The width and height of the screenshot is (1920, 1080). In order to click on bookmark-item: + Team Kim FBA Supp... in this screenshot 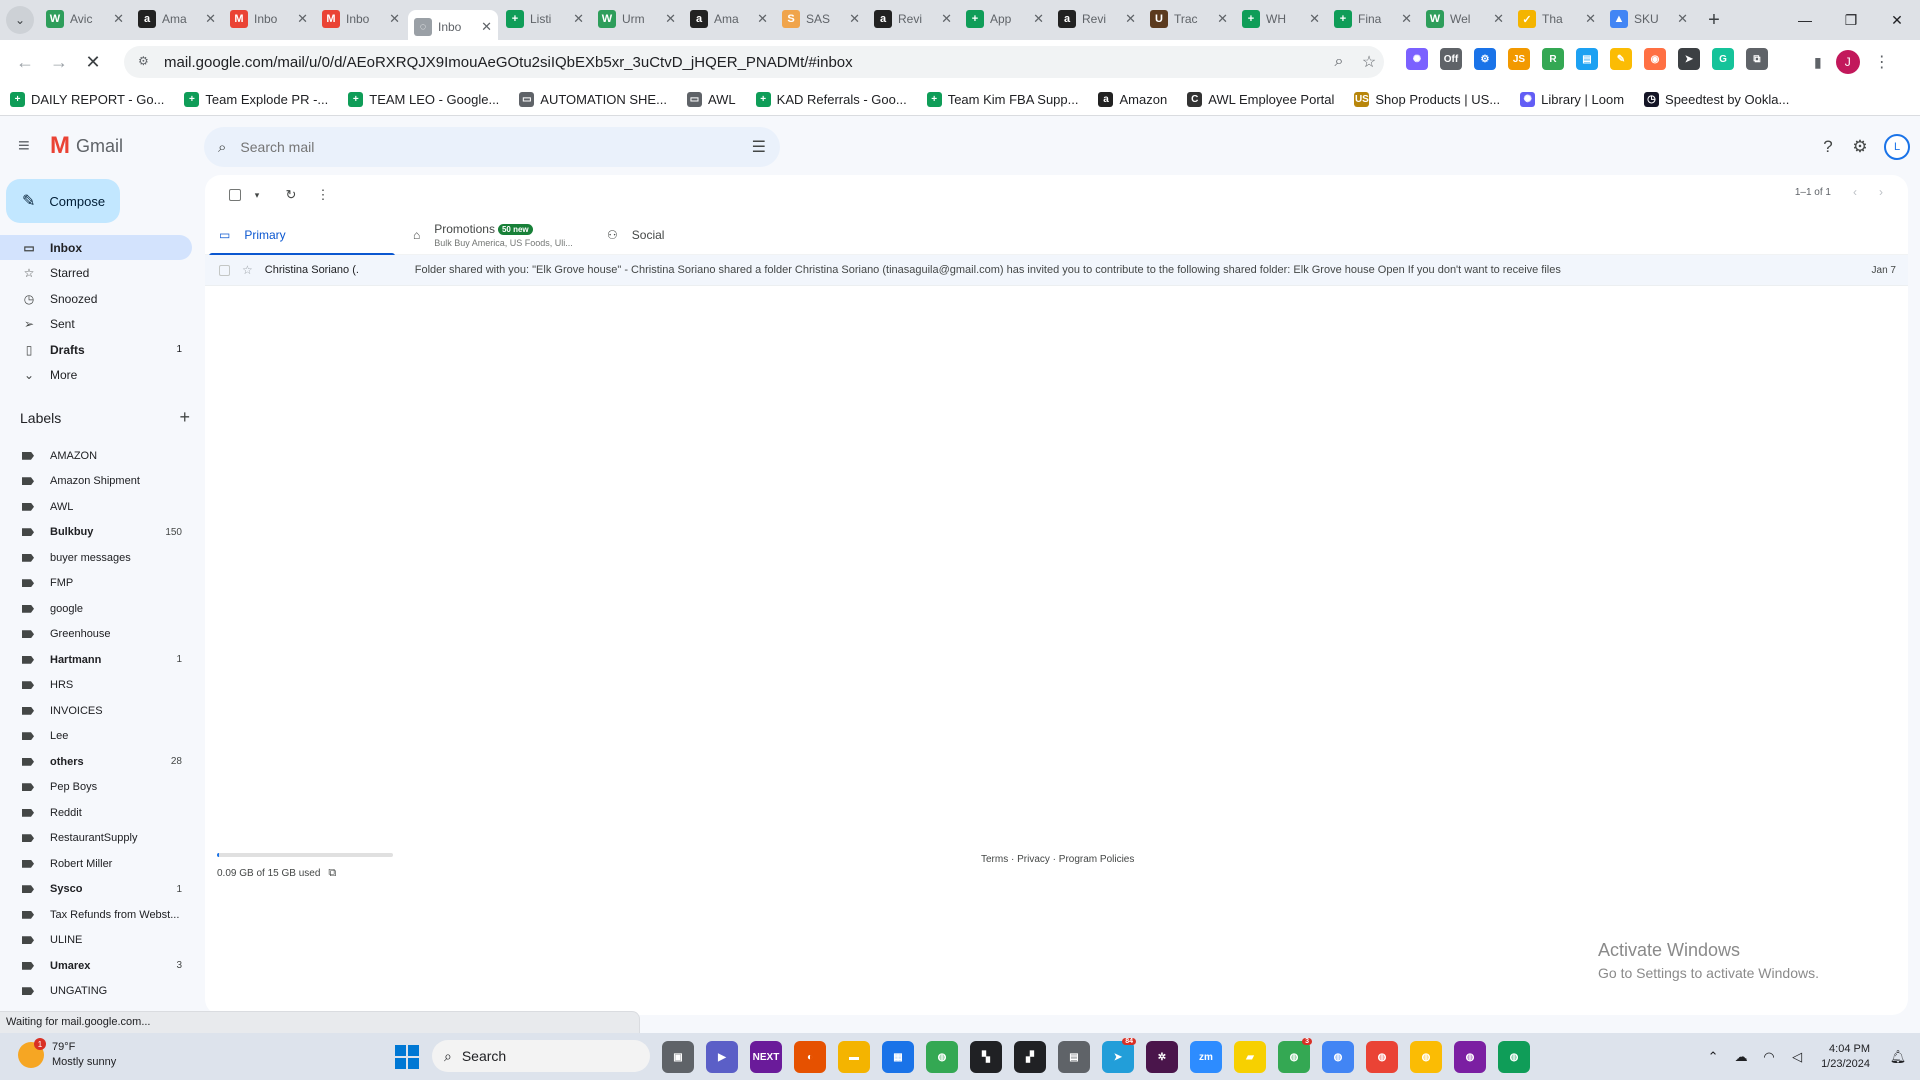, I will do `click(1002, 99)`.